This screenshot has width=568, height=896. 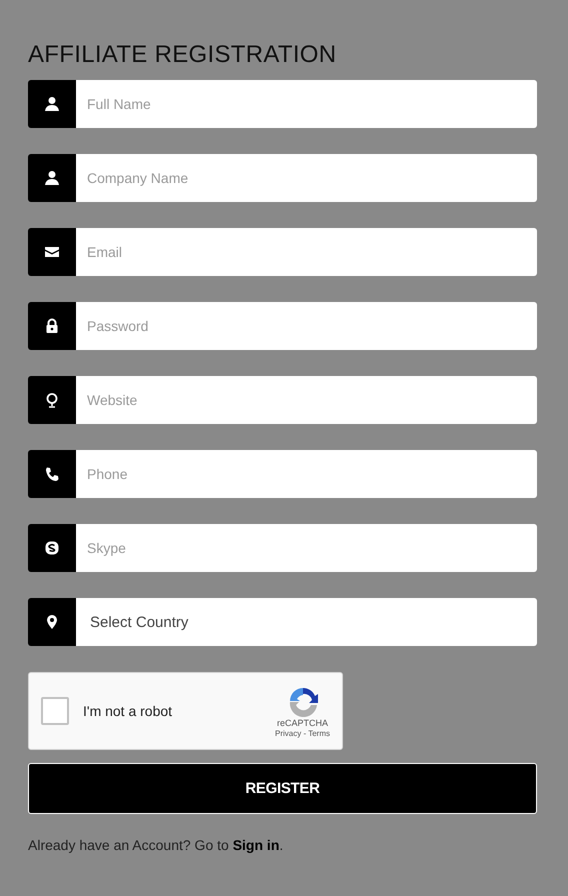 I want to click on register-button: REGISTER, so click(x=282, y=788).